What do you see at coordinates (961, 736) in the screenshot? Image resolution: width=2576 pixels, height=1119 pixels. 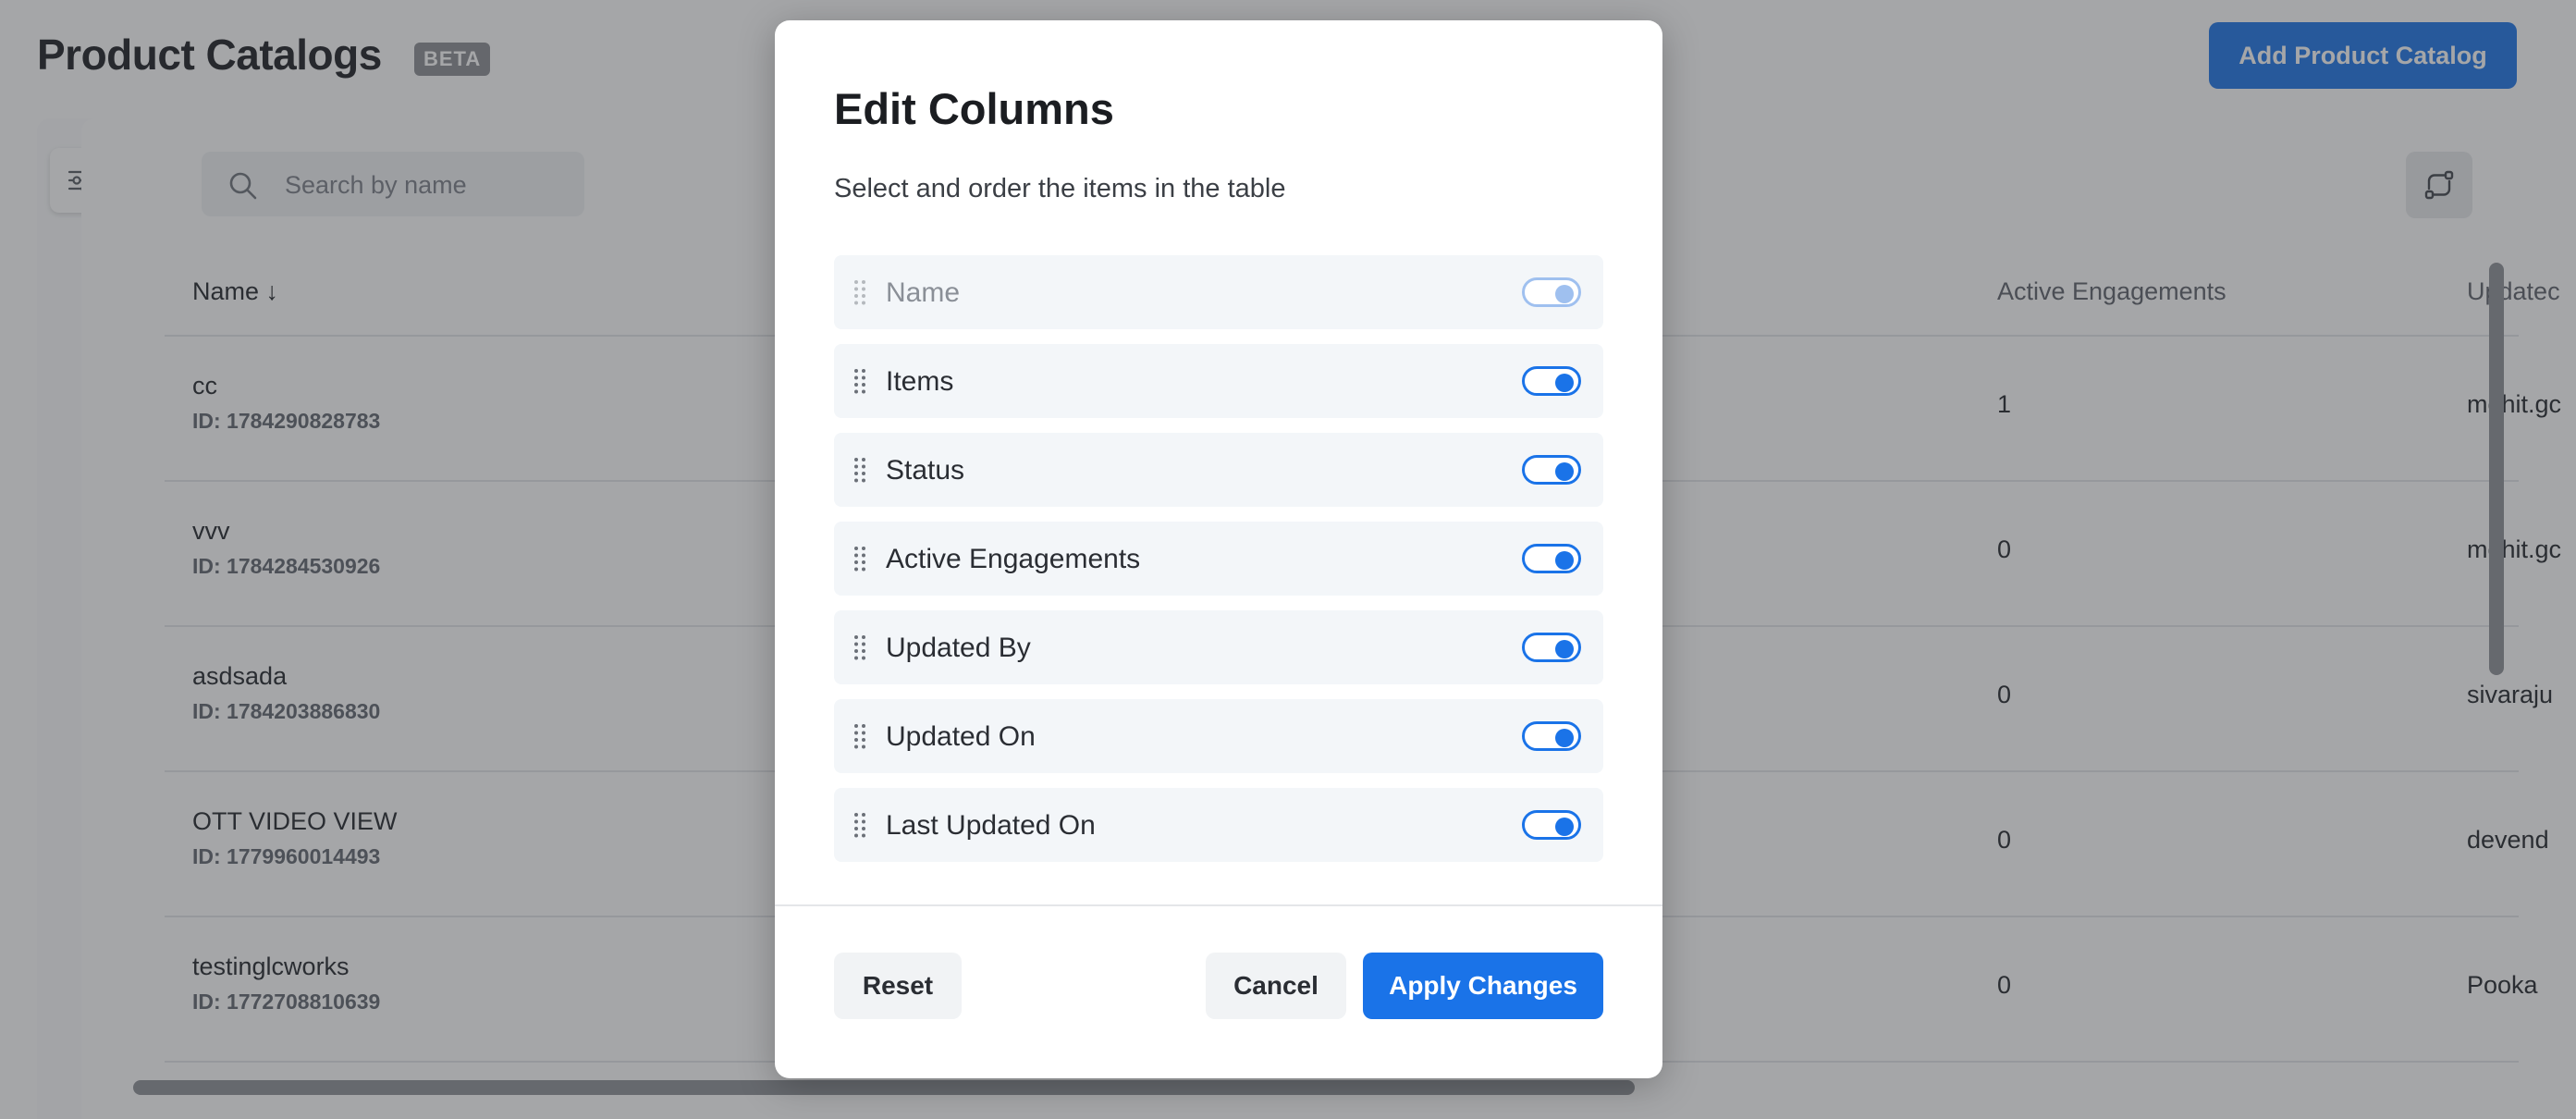 I see `column-item-label: Updated On` at bounding box center [961, 736].